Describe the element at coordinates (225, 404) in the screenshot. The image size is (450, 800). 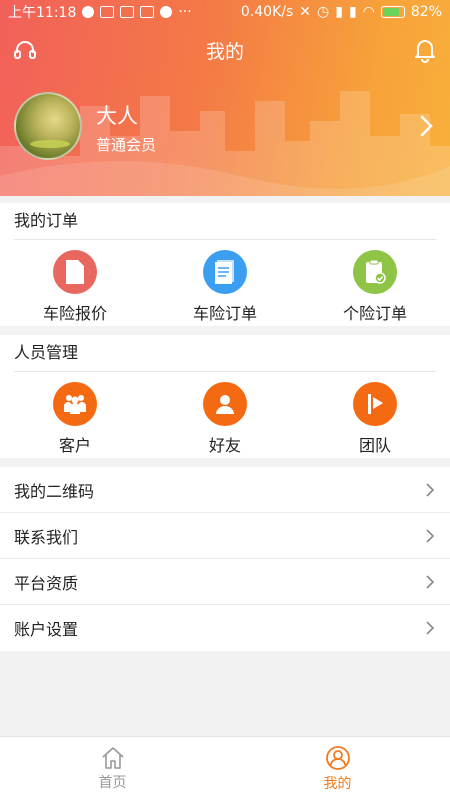
I see `person-icon` at that location.